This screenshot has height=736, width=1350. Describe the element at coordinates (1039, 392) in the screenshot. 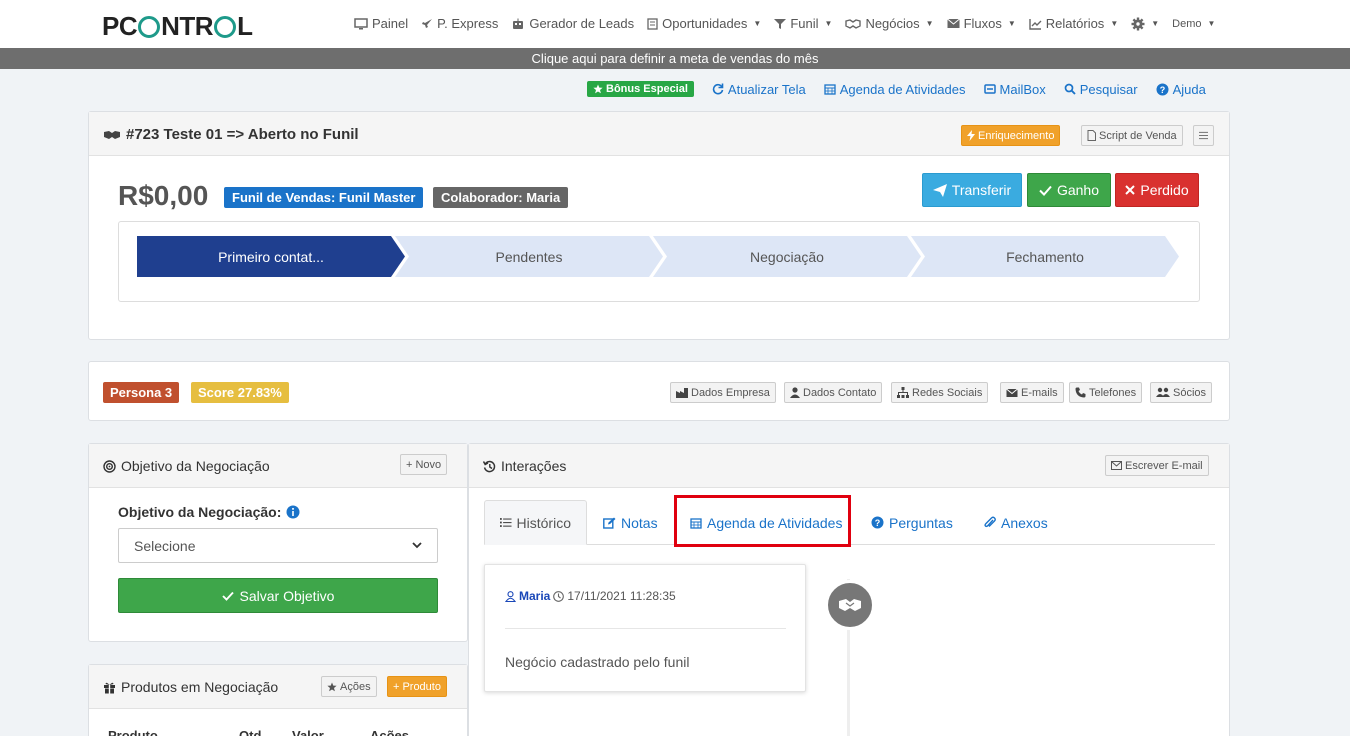

I see `button-label: E-mails` at that location.